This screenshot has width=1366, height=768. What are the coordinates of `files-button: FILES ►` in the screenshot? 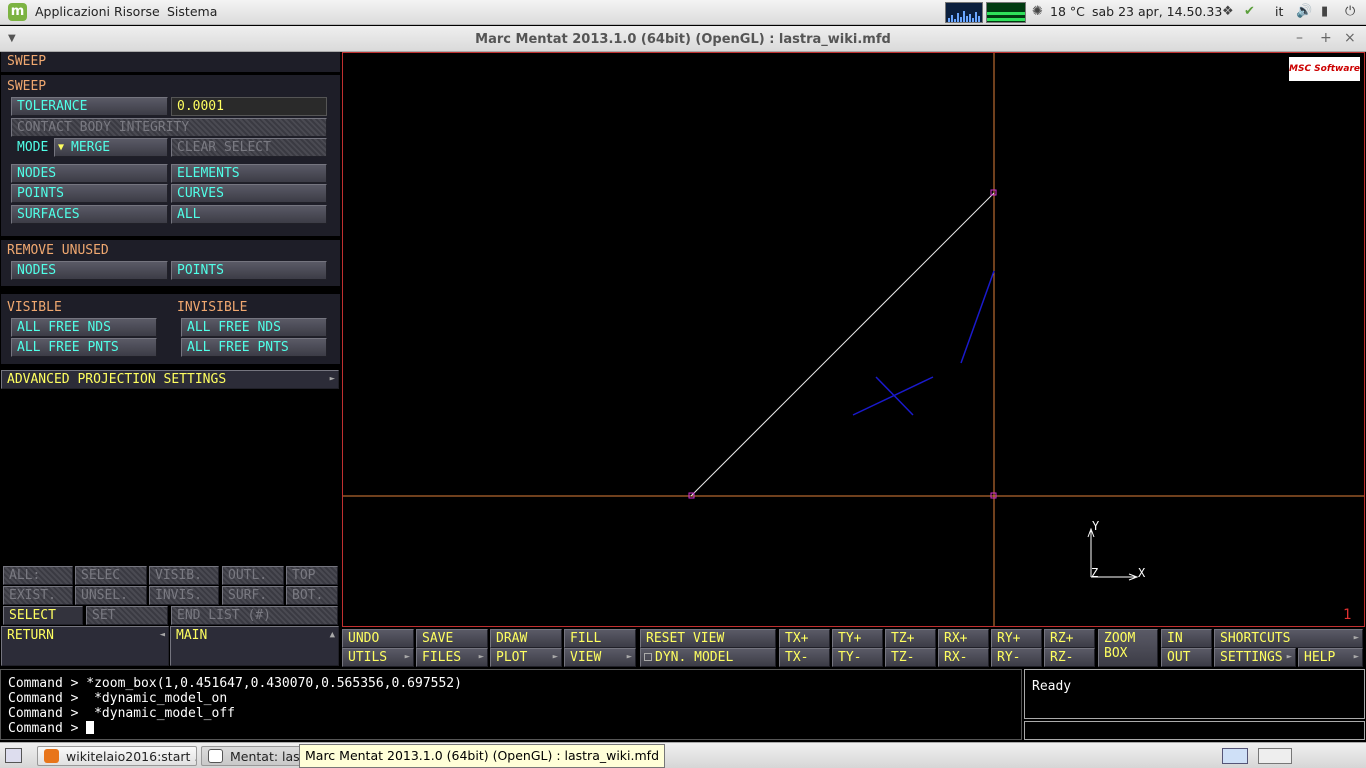 It's located at (452, 657).